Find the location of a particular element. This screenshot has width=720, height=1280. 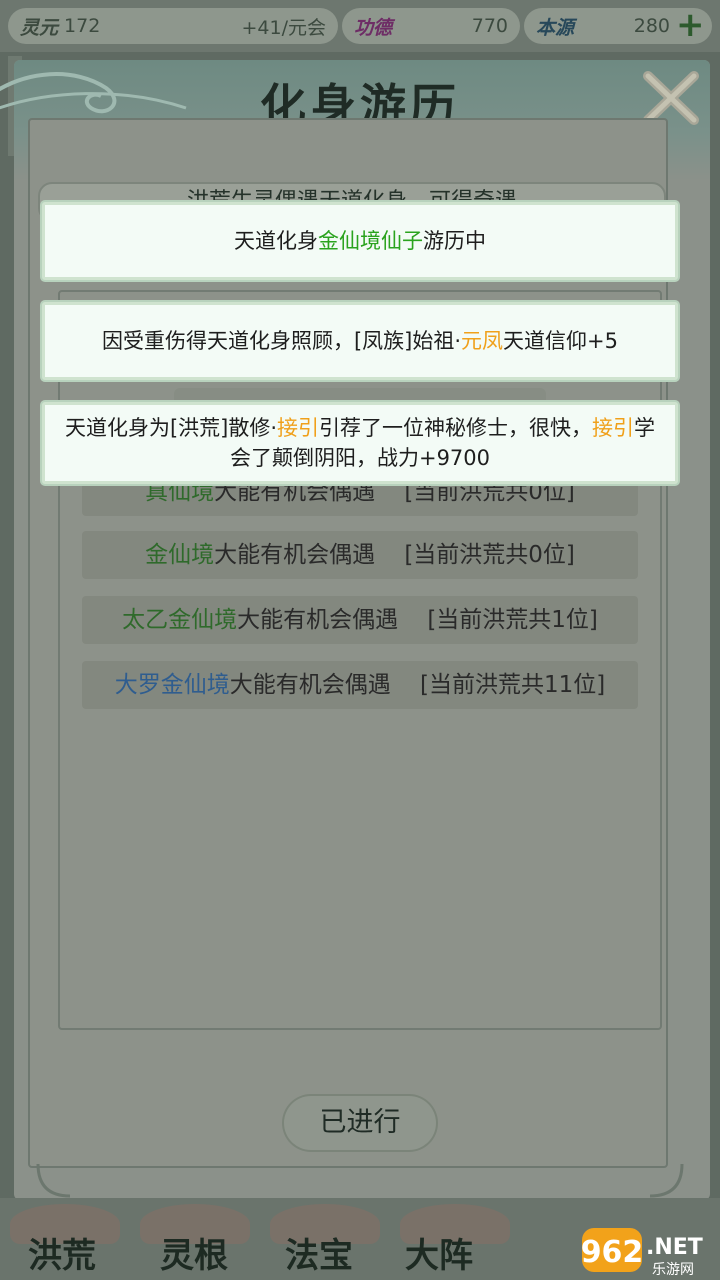

nav-item-linggen: 灵根 is located at coordinates (194, 1252).